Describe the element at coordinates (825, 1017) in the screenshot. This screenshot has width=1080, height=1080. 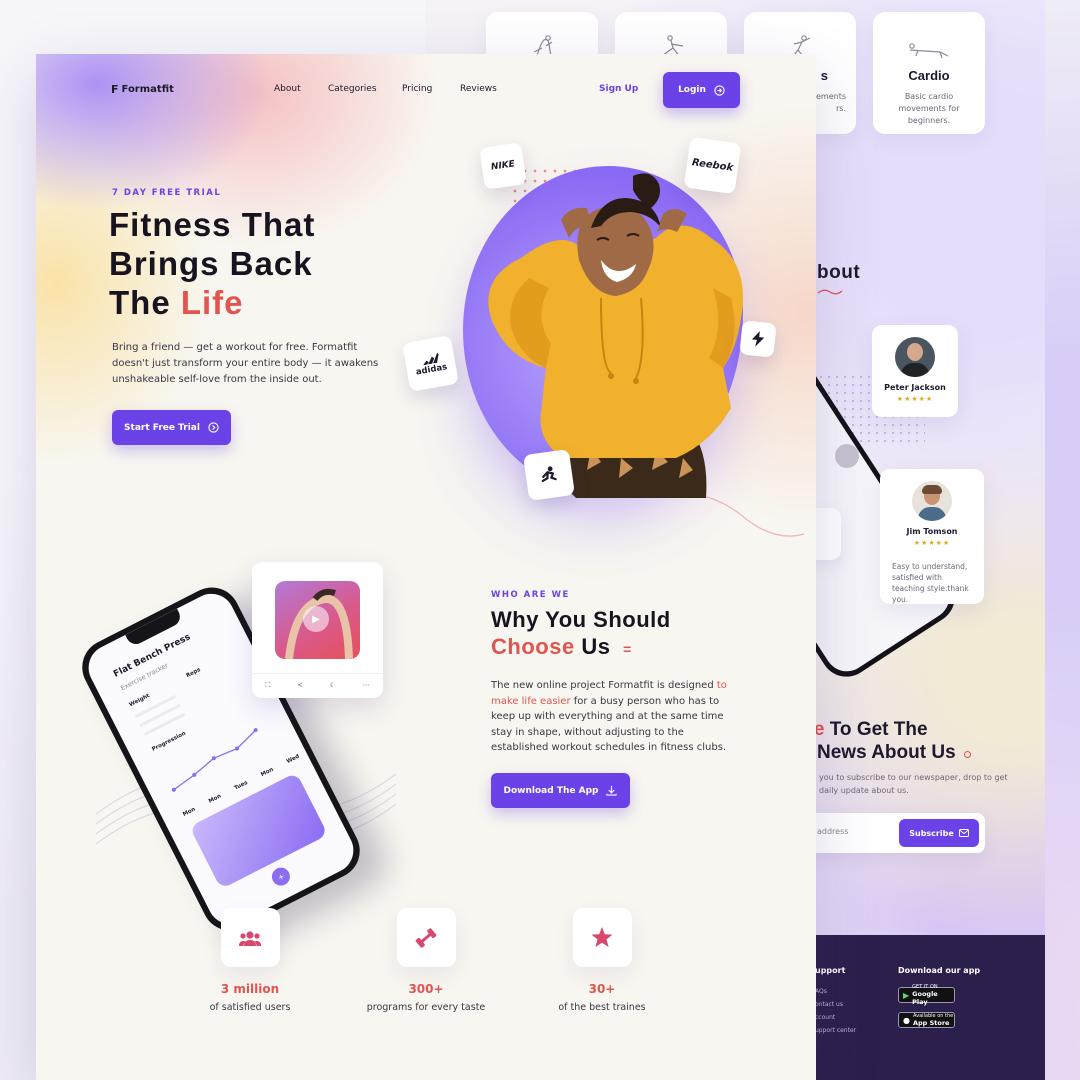
I see `footer-link: ccount` at that location.